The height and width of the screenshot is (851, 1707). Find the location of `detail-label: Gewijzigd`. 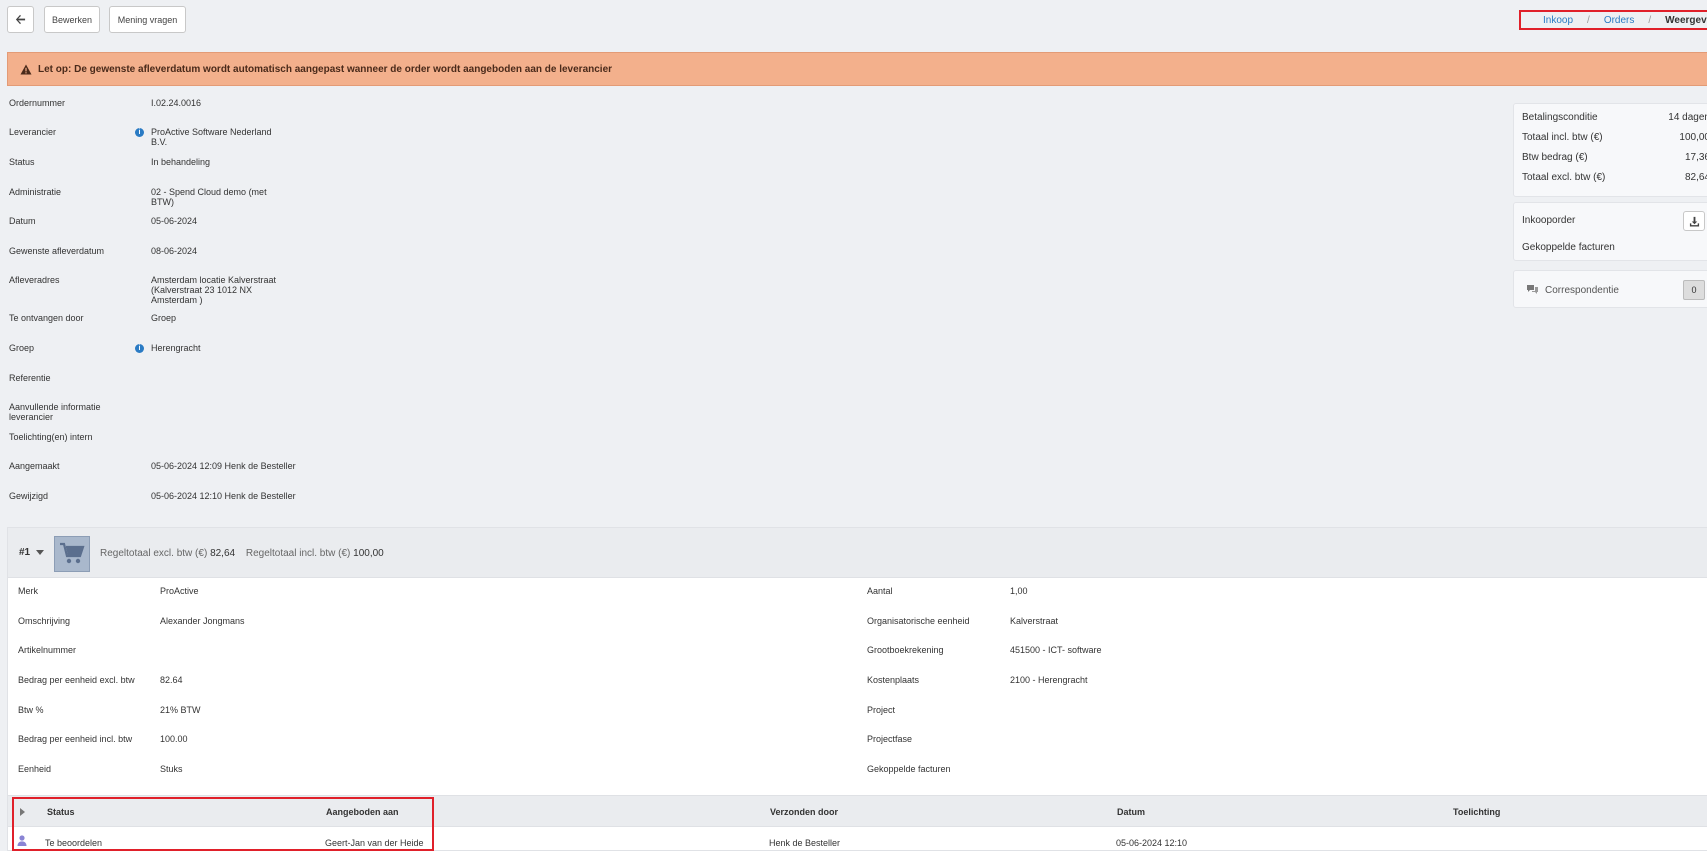

detail-label: Gewijzigd is located at coordinates (29, 496).